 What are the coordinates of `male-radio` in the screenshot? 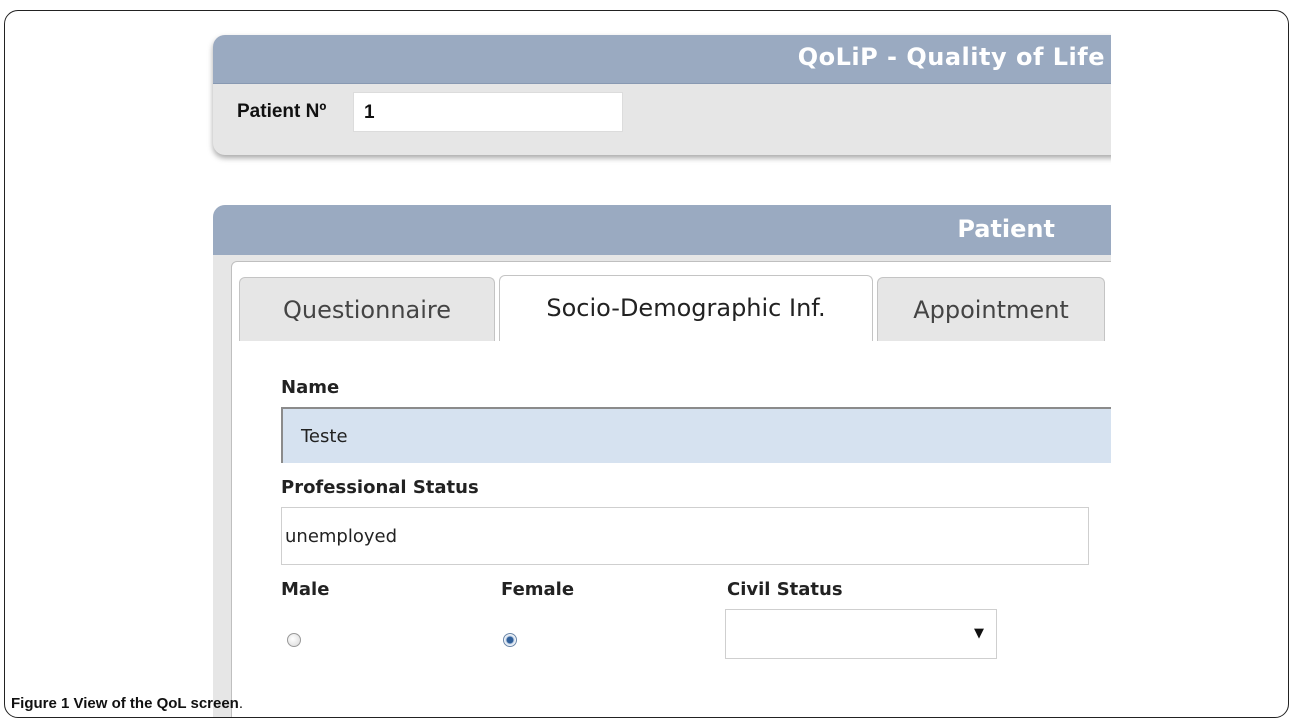 It's located at (294, 640).